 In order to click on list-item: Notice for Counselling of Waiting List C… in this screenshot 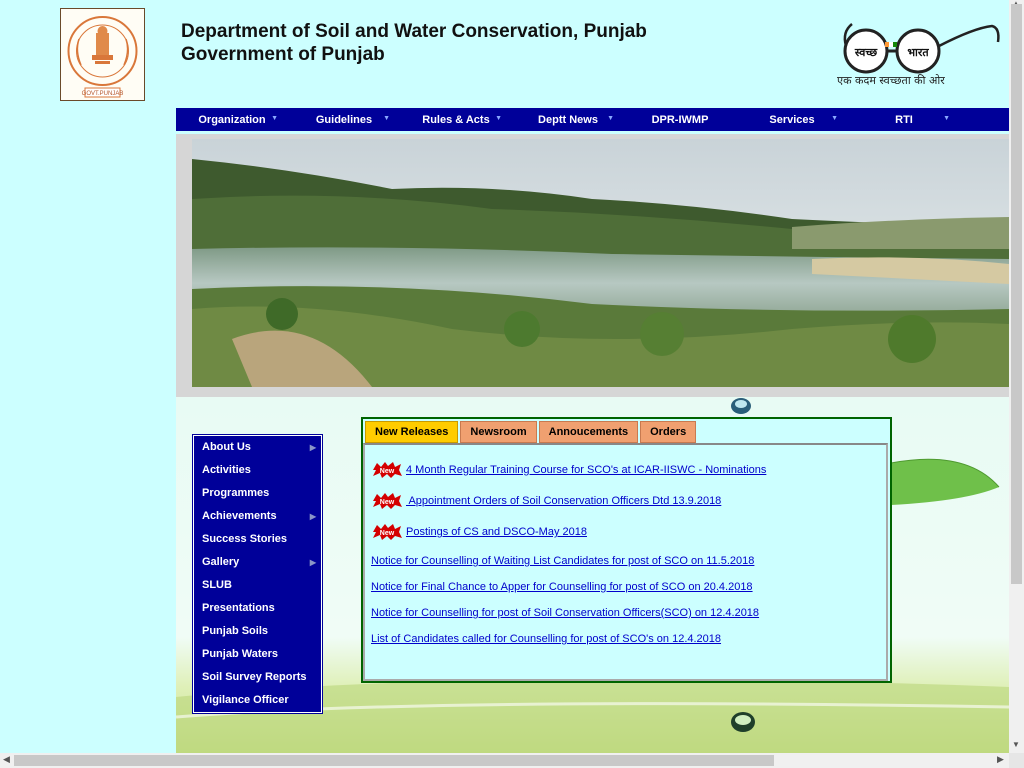, I will do `click(562, 561)`.